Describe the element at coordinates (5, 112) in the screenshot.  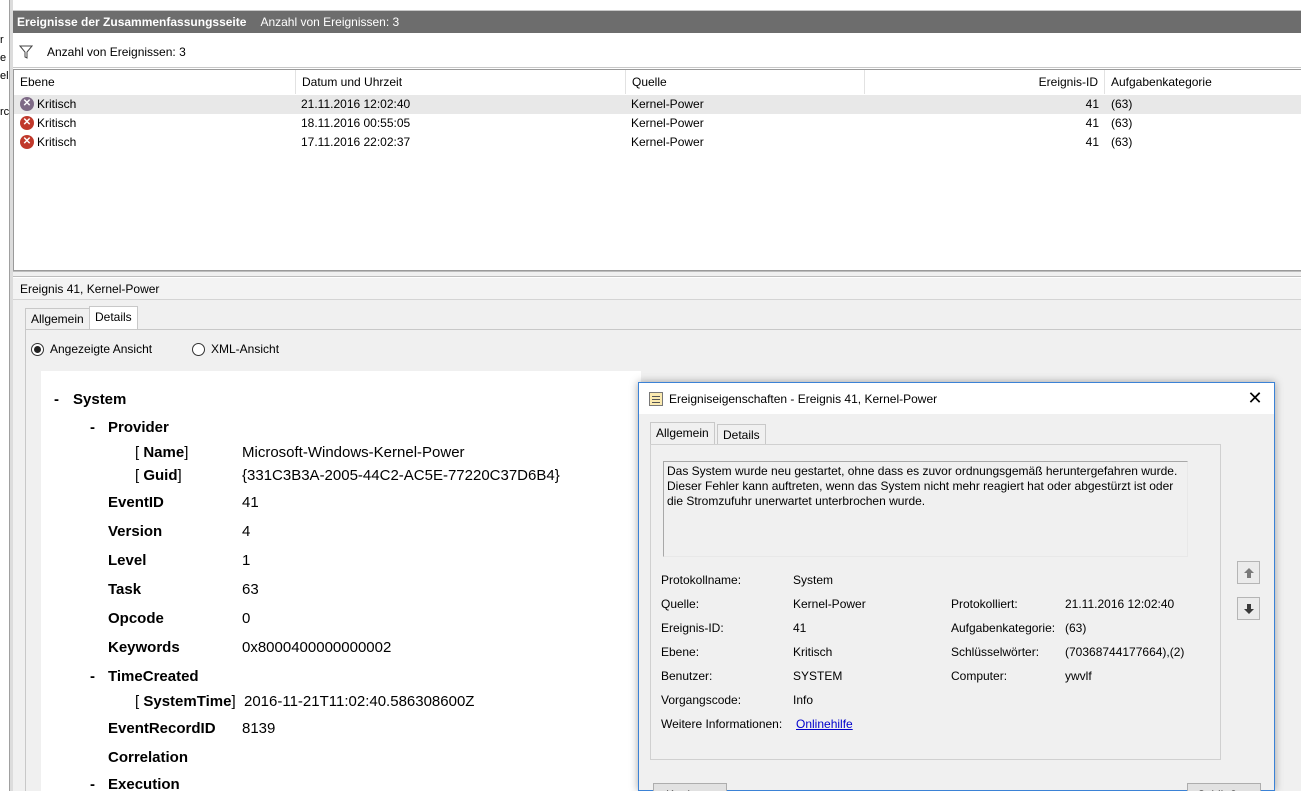
I see `left-pane-char: rc` at that location.